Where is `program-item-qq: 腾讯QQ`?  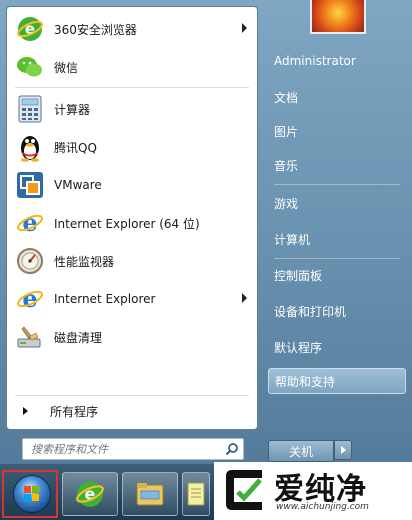
program-item-qq: 腾讯QQ is located at coordinates (132, 147).